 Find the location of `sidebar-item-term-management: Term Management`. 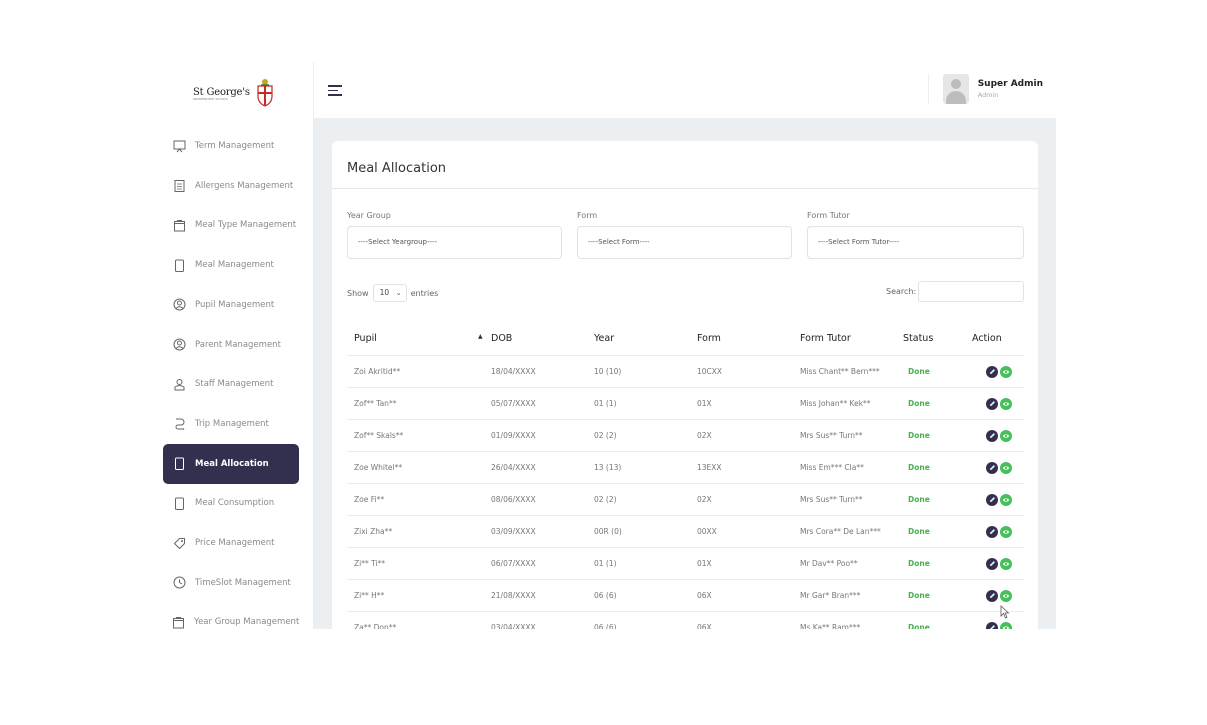

sidebar-item-term-management: Term Management is located at coordinates (231, 146).